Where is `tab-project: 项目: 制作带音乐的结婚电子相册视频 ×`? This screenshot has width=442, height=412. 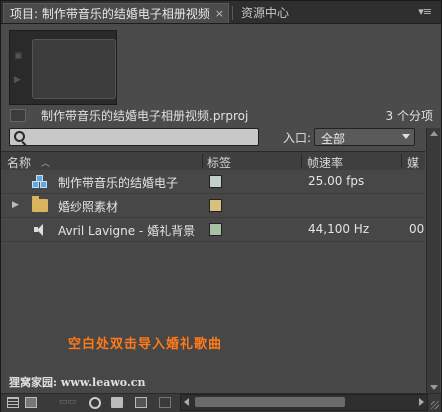
tab-project: 项目: 制作带音乐的结婚电子相册视频 × is located at coordinates (116, 13).